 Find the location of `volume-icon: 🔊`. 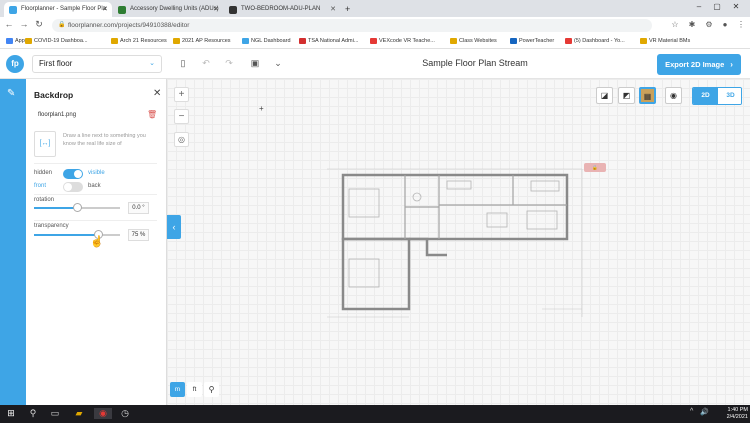

volume-icon: 🔊 is located at coordinates (704, 412).